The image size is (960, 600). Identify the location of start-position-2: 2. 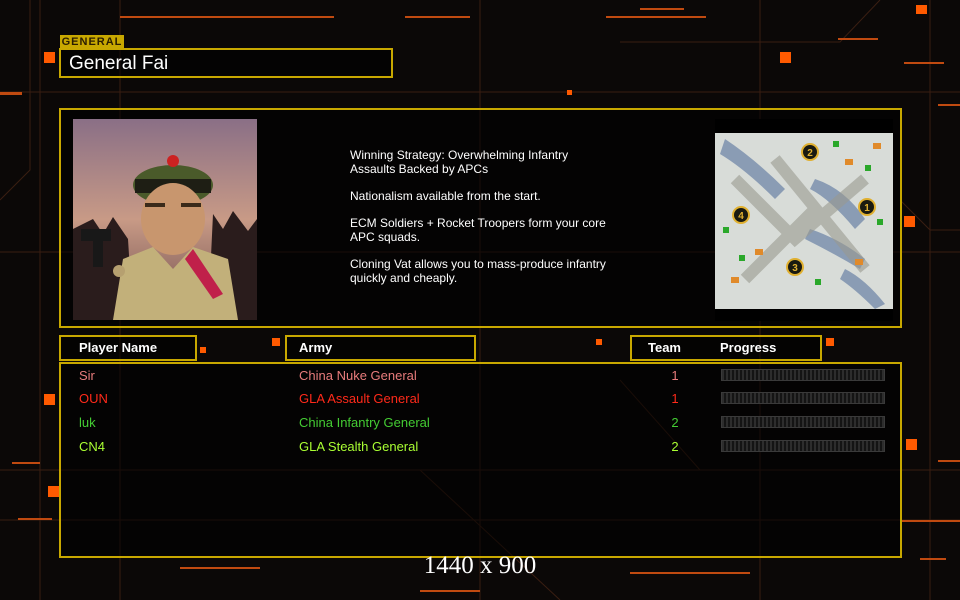
(810, 153).